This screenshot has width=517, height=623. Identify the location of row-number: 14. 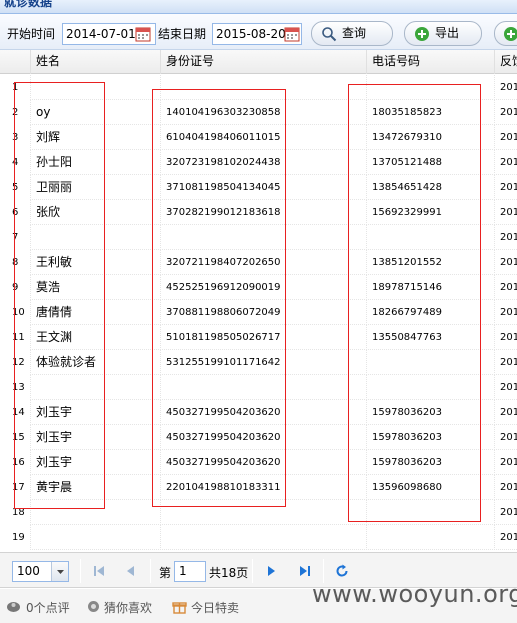
(15, 412).